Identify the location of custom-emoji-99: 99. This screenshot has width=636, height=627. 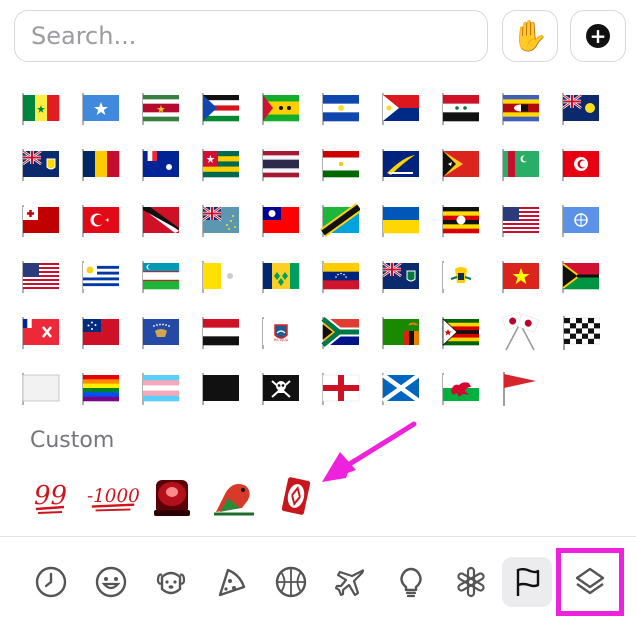
(52, 496).